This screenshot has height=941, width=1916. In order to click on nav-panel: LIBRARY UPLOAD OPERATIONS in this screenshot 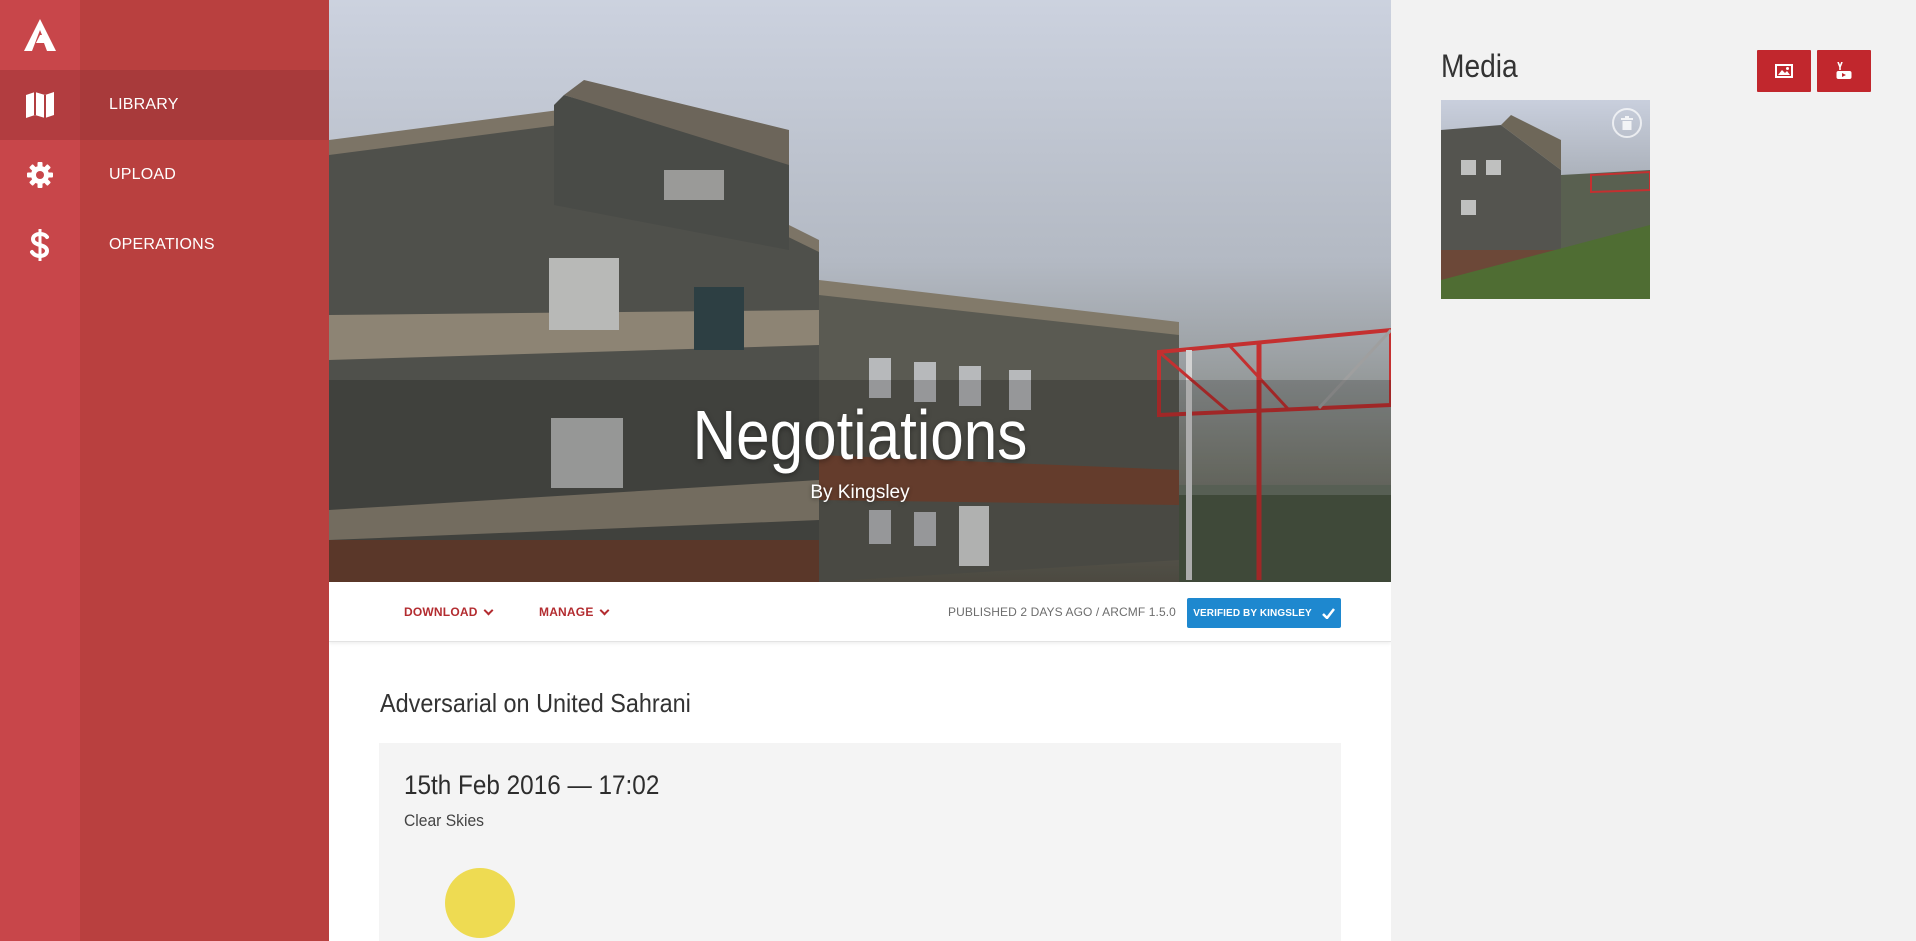, I will do `click(204, 470)`.